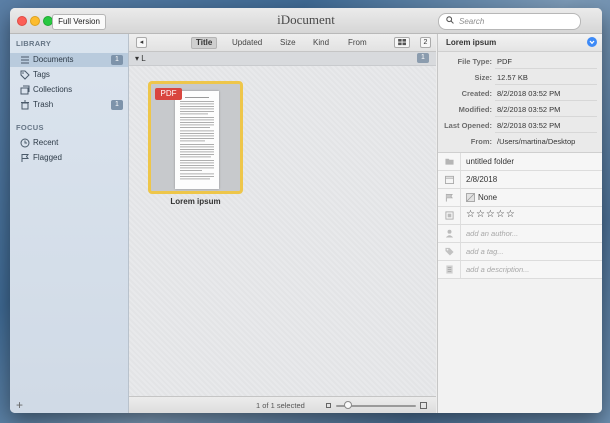 This screenshot has height=423, width=610. I want to click on add-button: +, so click(19, 405).